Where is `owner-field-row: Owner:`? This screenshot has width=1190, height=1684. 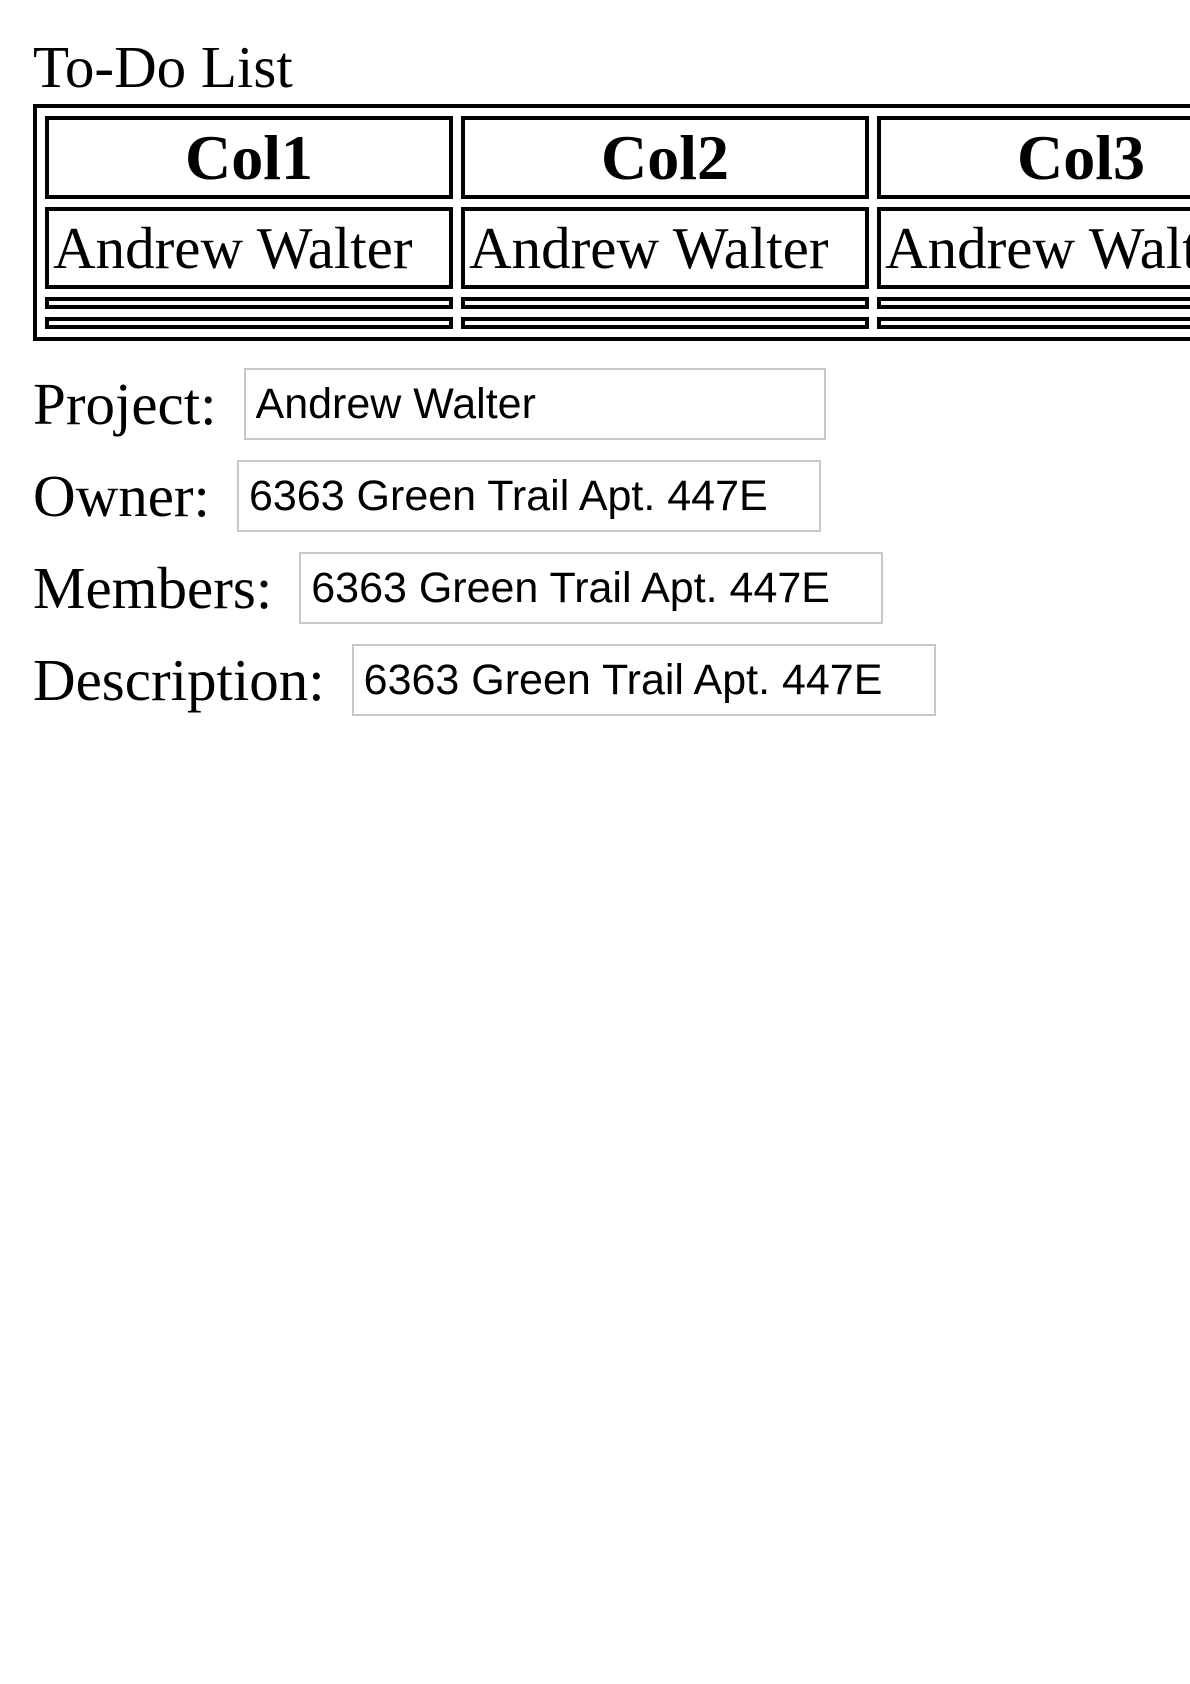 owner-field-row: Owner: is located at coordinates (427, 496).